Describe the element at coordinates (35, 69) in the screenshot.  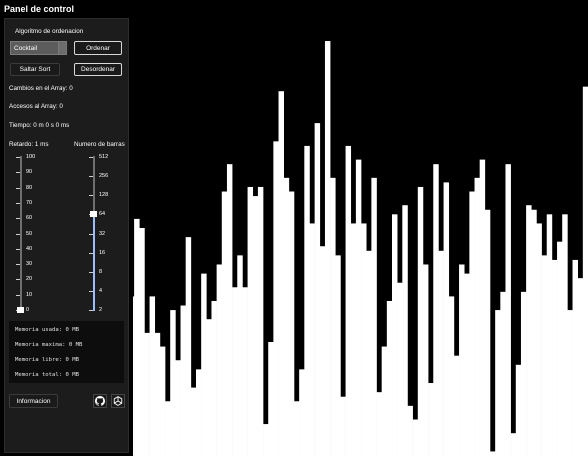
I see `skip-sort-button: Saltar Sort` at that location.